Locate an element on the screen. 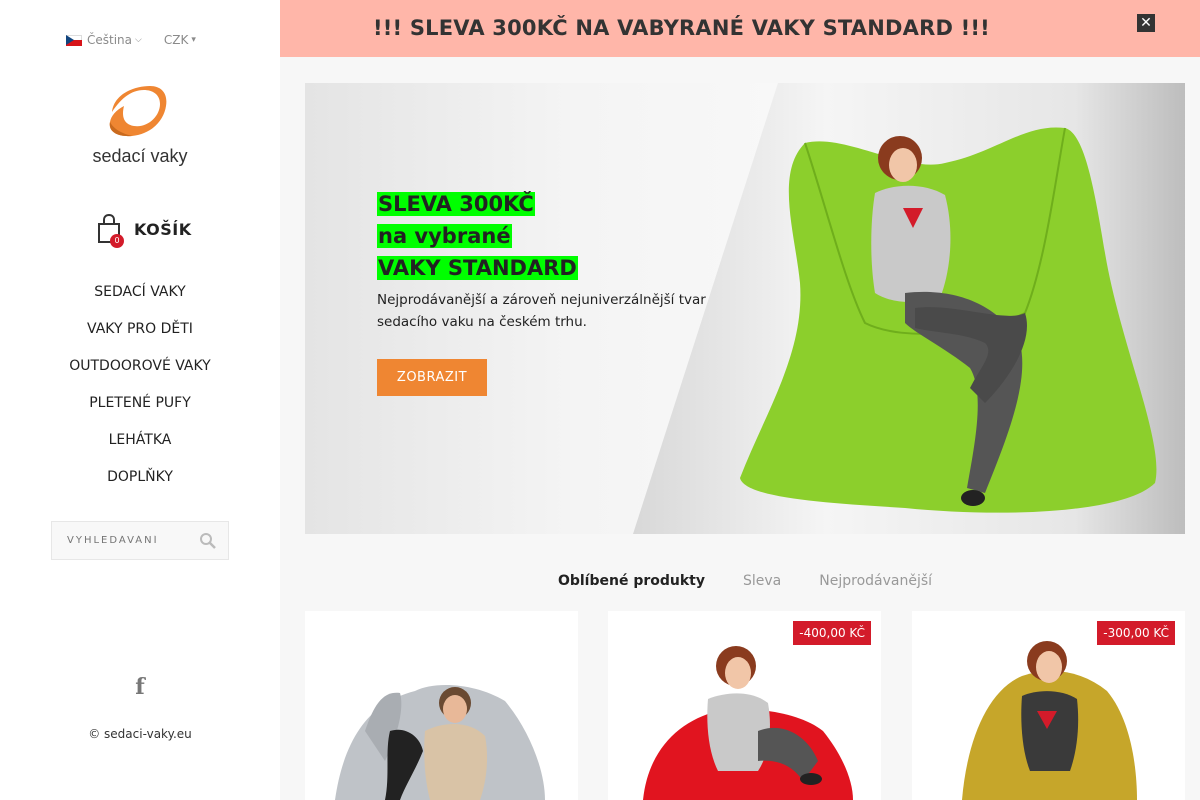 This screenshot has height=800, width=1200. product-tabs: Oblíbené produkty Sleva Nejprodávanější is located at coordinates (745, 581).